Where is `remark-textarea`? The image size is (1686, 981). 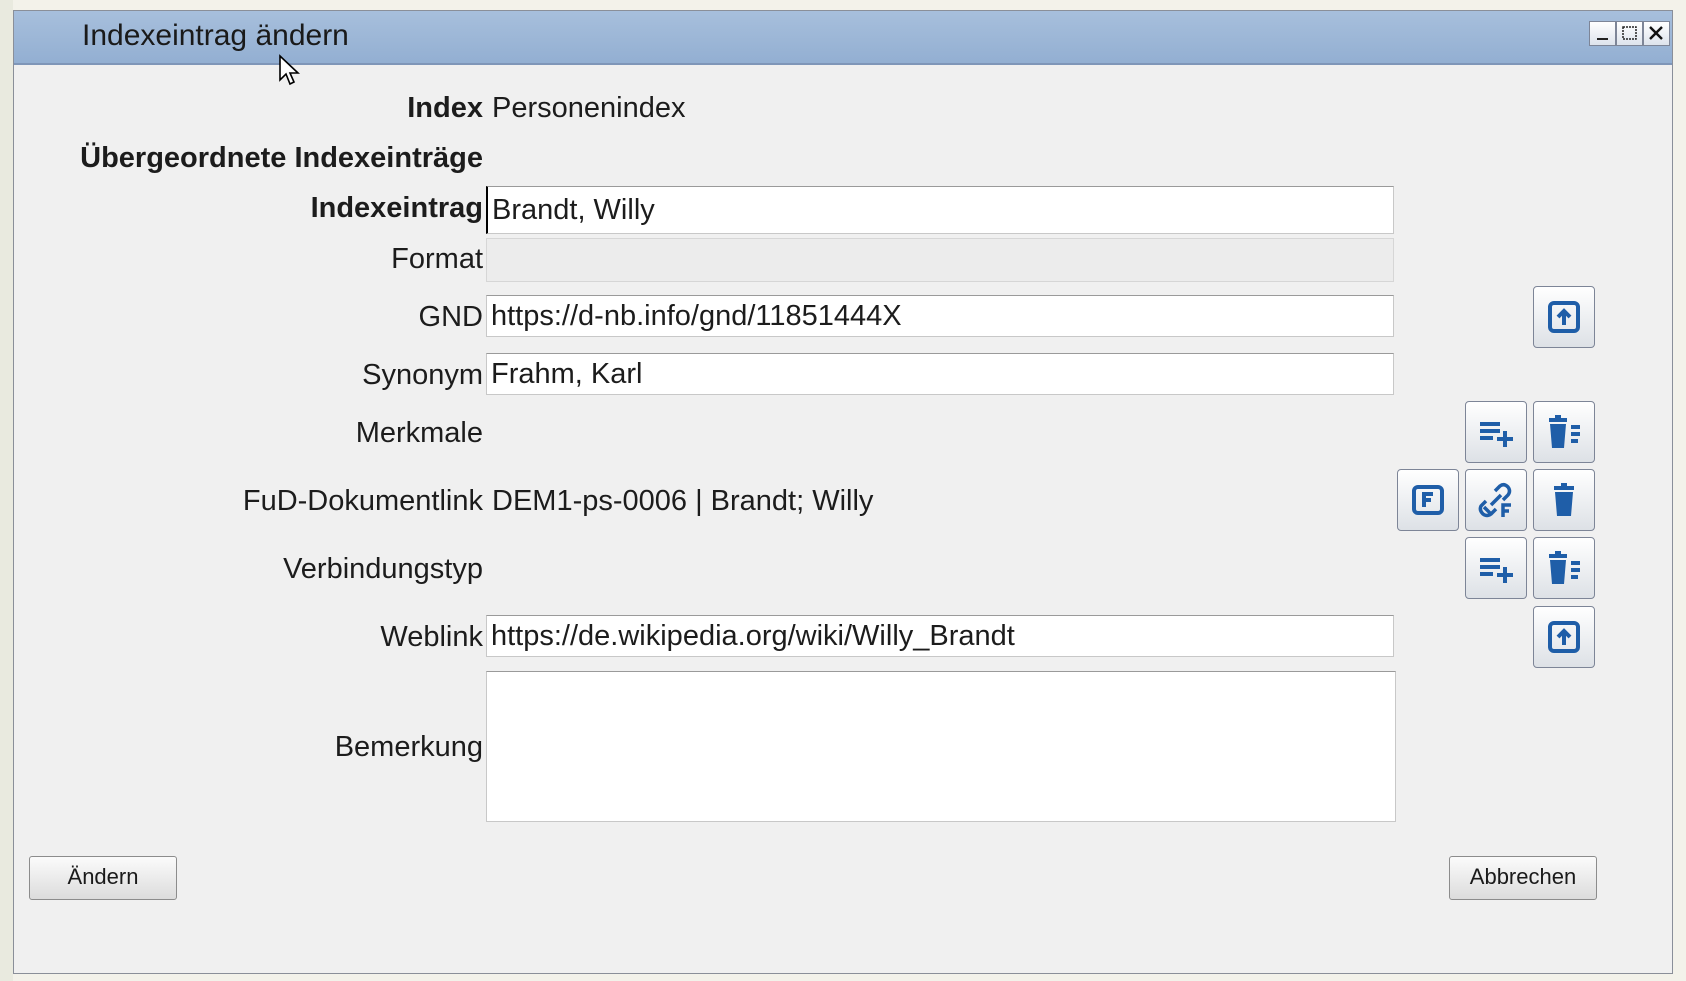
remark-textarea is located at coordinates (941, 746).